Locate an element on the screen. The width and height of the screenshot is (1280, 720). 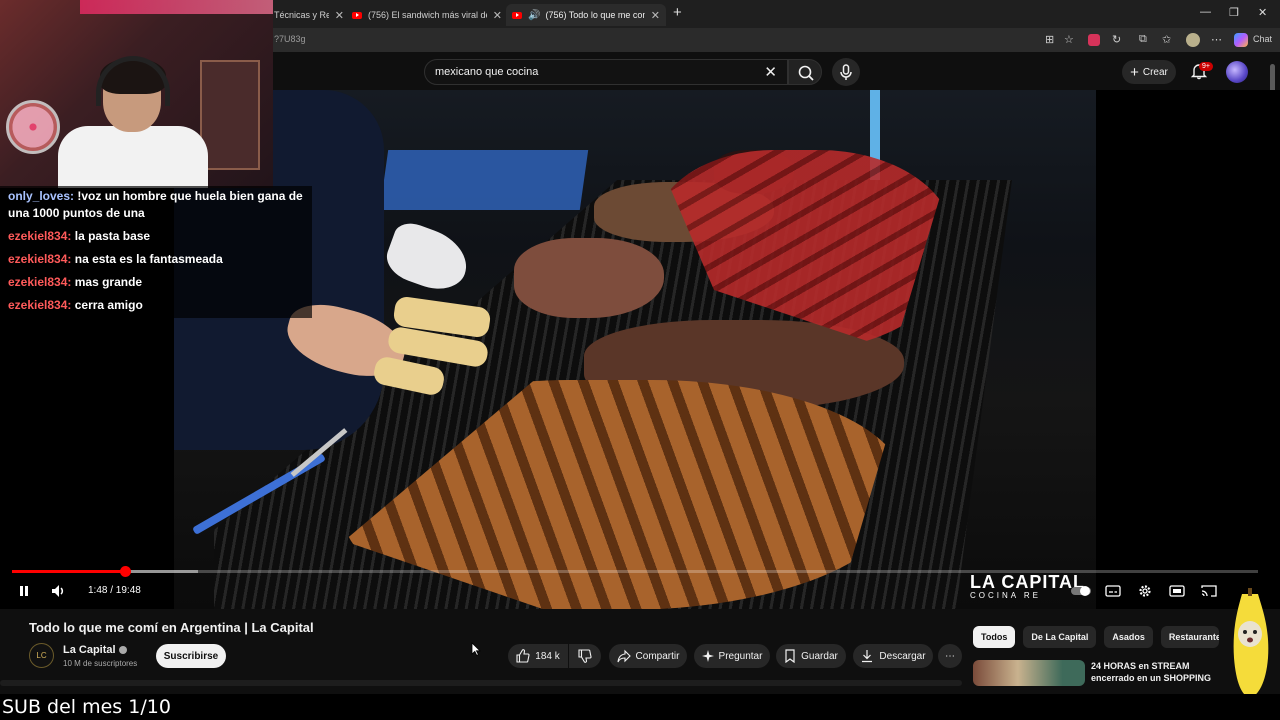
speaker-icon: 🔊 is located at coordinates (534, 15).